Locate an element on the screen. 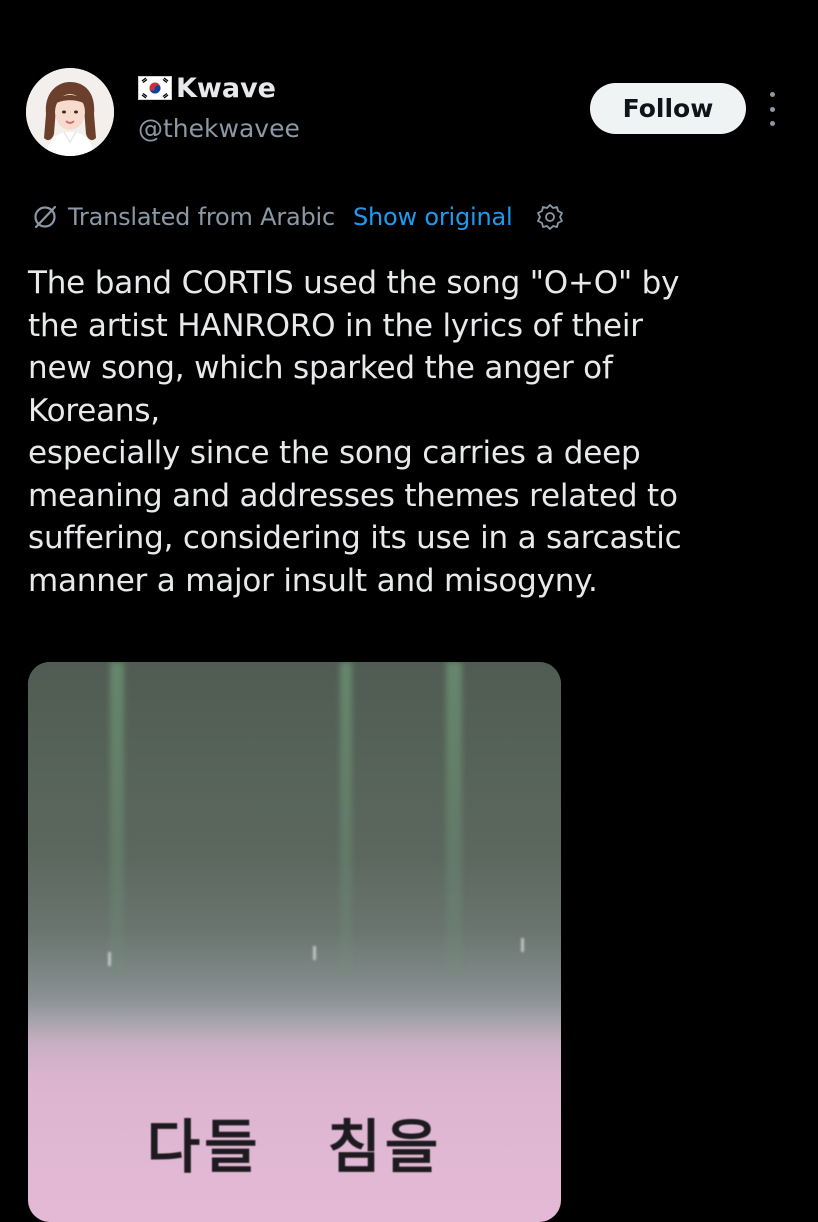 This screenshot has width=818, height=1222. post-text-line: The band CORTIS used the song "O+O" by is located at coordinates (354, 283).